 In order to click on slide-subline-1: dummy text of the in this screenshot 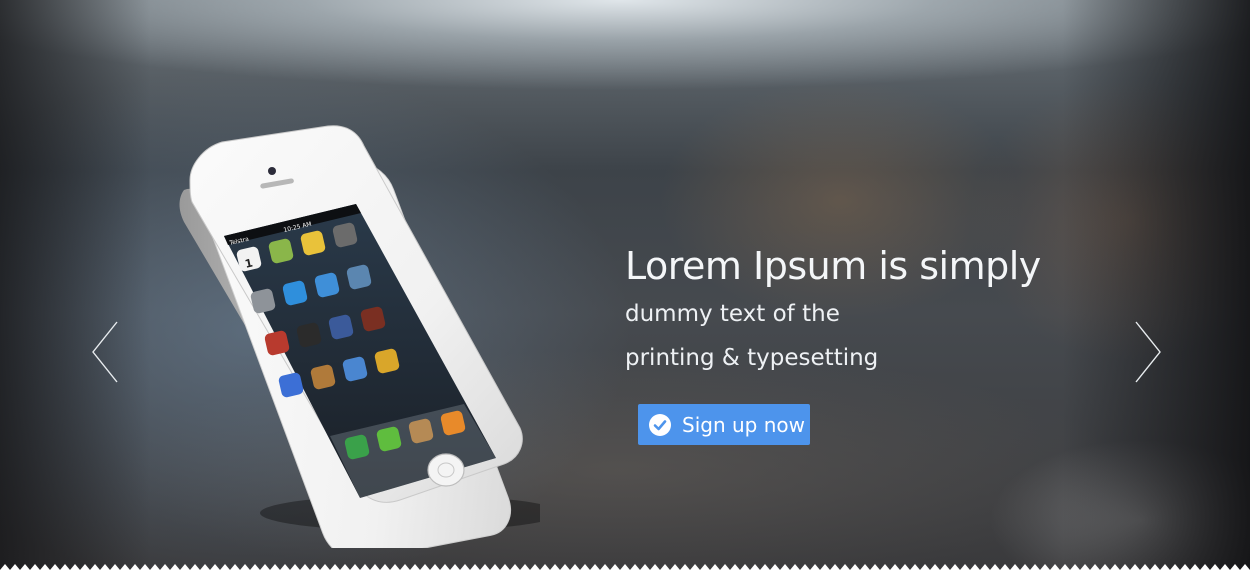, I will do `click(732, 314)`.